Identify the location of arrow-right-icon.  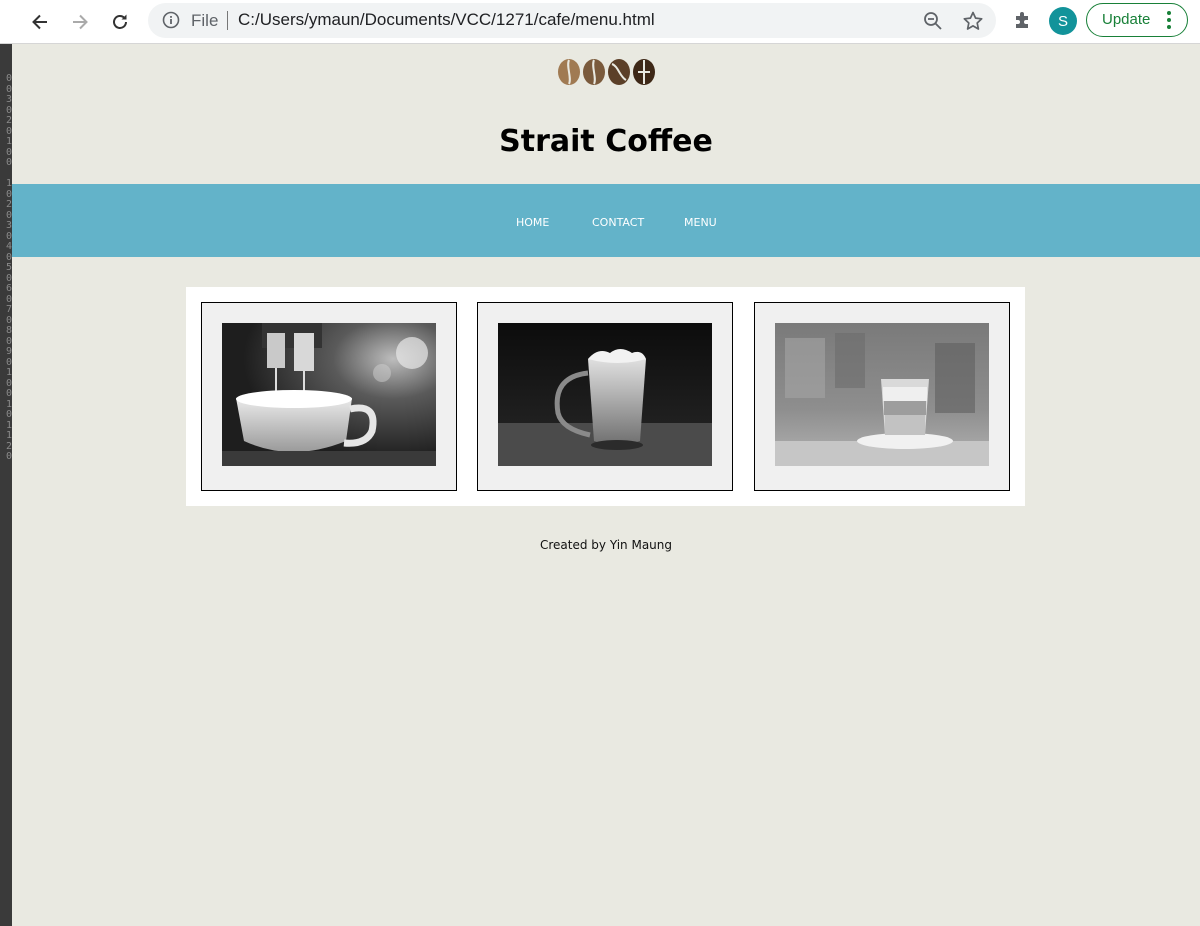
(80, 22).